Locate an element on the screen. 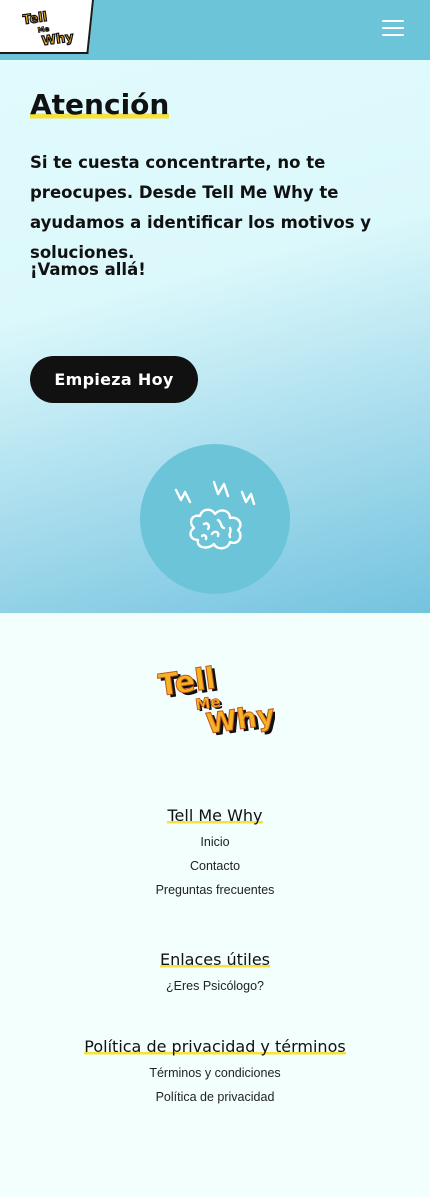  brain-icon is located at coordinates (215, 515).